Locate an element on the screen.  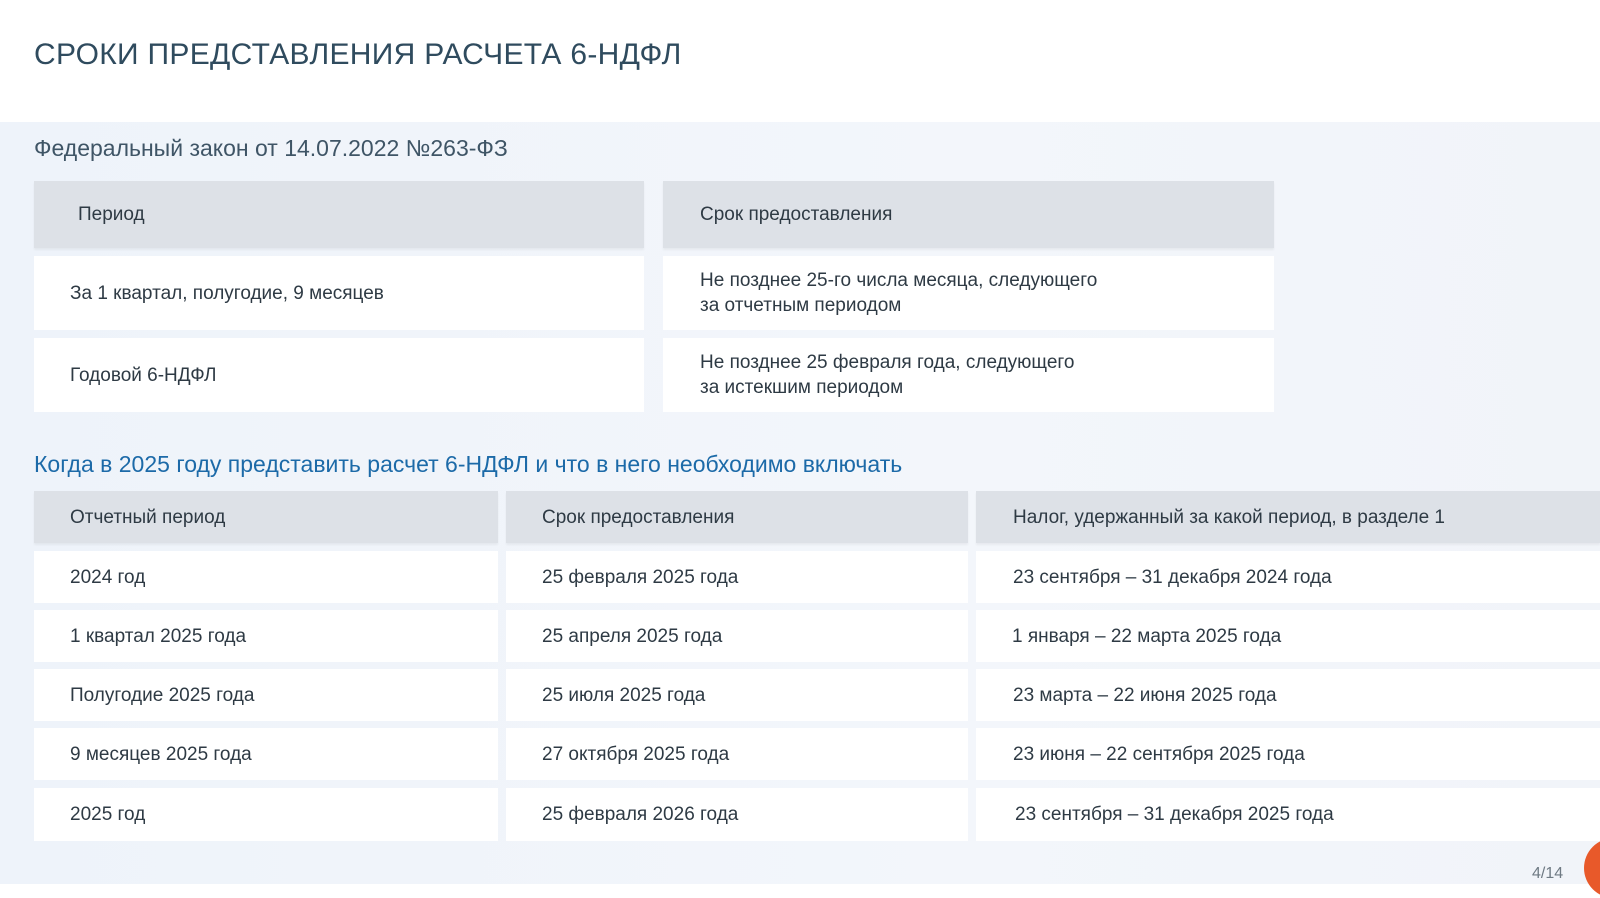
table-cell-deadline: 25 апреля 2025 года is located at coordinates (737, 636).